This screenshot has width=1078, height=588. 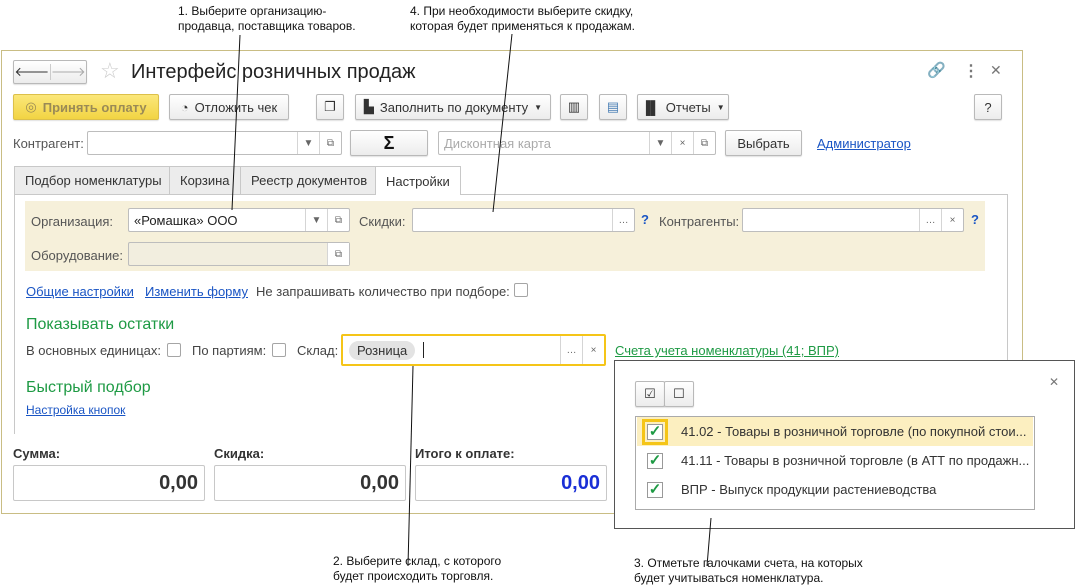 I want to click on discount-card-field: Дисконтная карта ▼ × ⧉, so click(x=577, y=143).